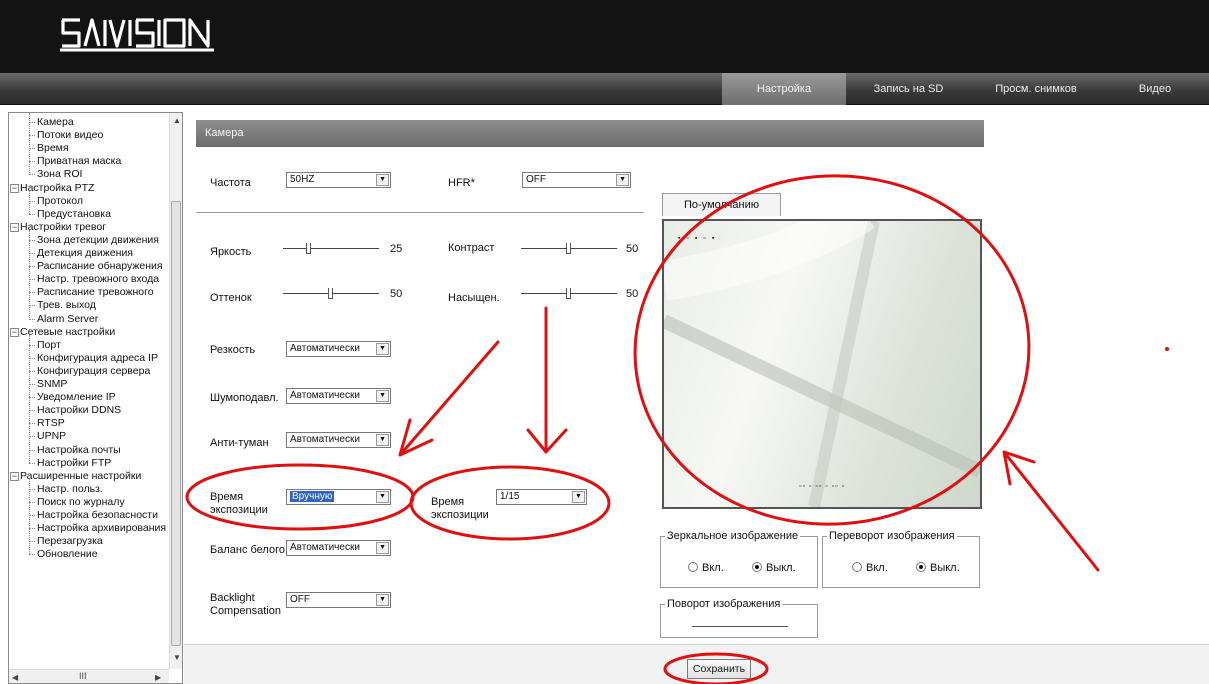 The width and height of the screenshot is (1209, 684). What do you see at coordinates (908, 89) in the screenshot?
I see `nav-tab-sd-record: Запись на SD` at bounding box center [908, 89].